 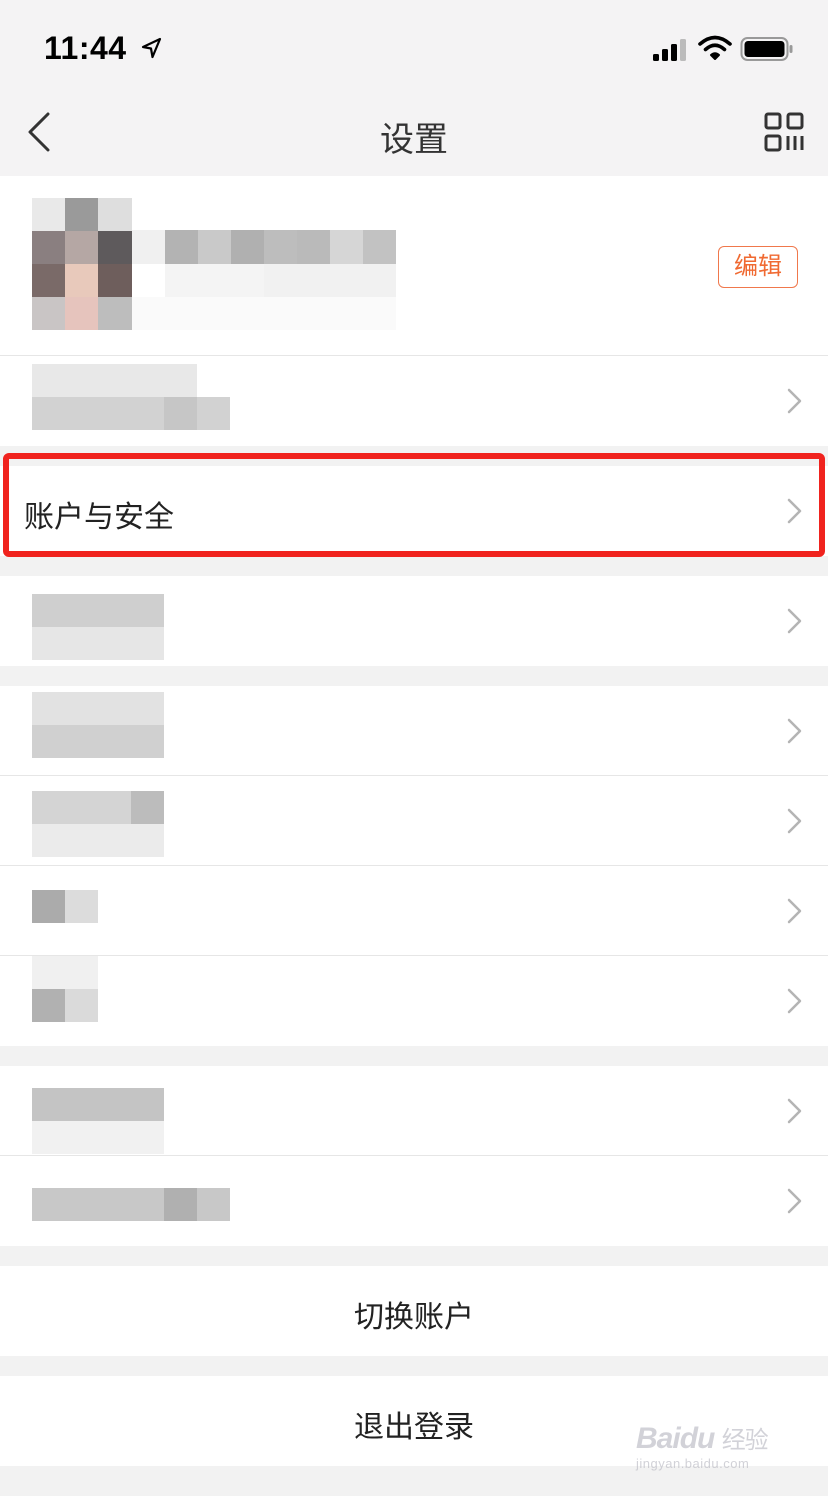 I want to click on watermark-brand-cn: 经验, so click(x=745, y=1440).